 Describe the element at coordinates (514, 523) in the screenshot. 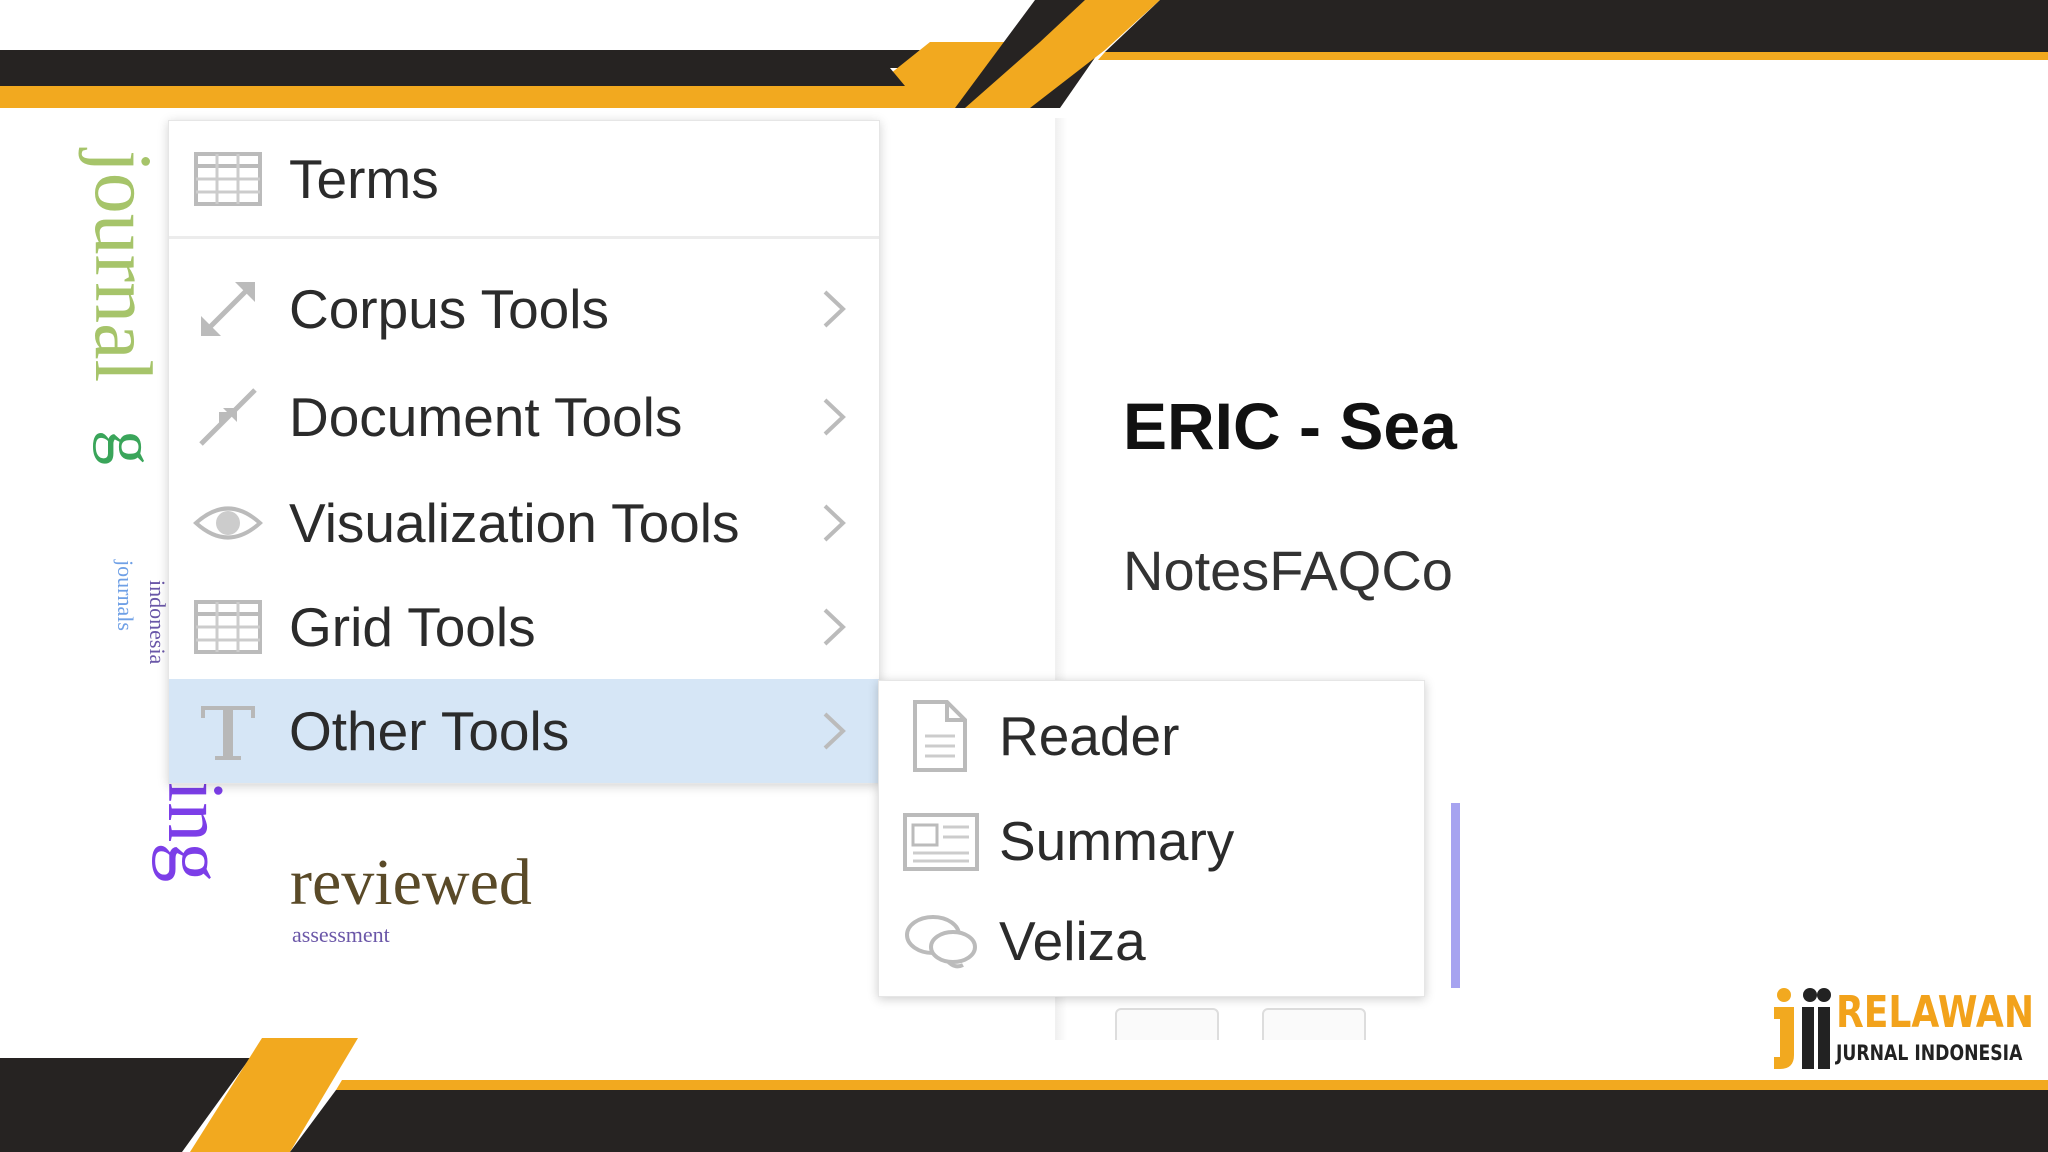

I see `menu-item-label: Visualization Tools` at that location.